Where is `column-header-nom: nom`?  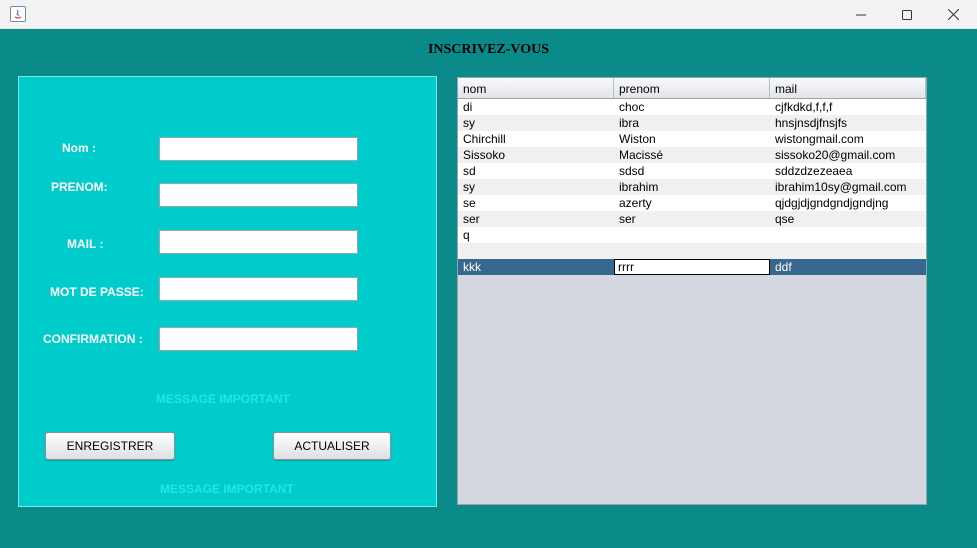 column-header-nom: nom is located at coordinates (536, 88).